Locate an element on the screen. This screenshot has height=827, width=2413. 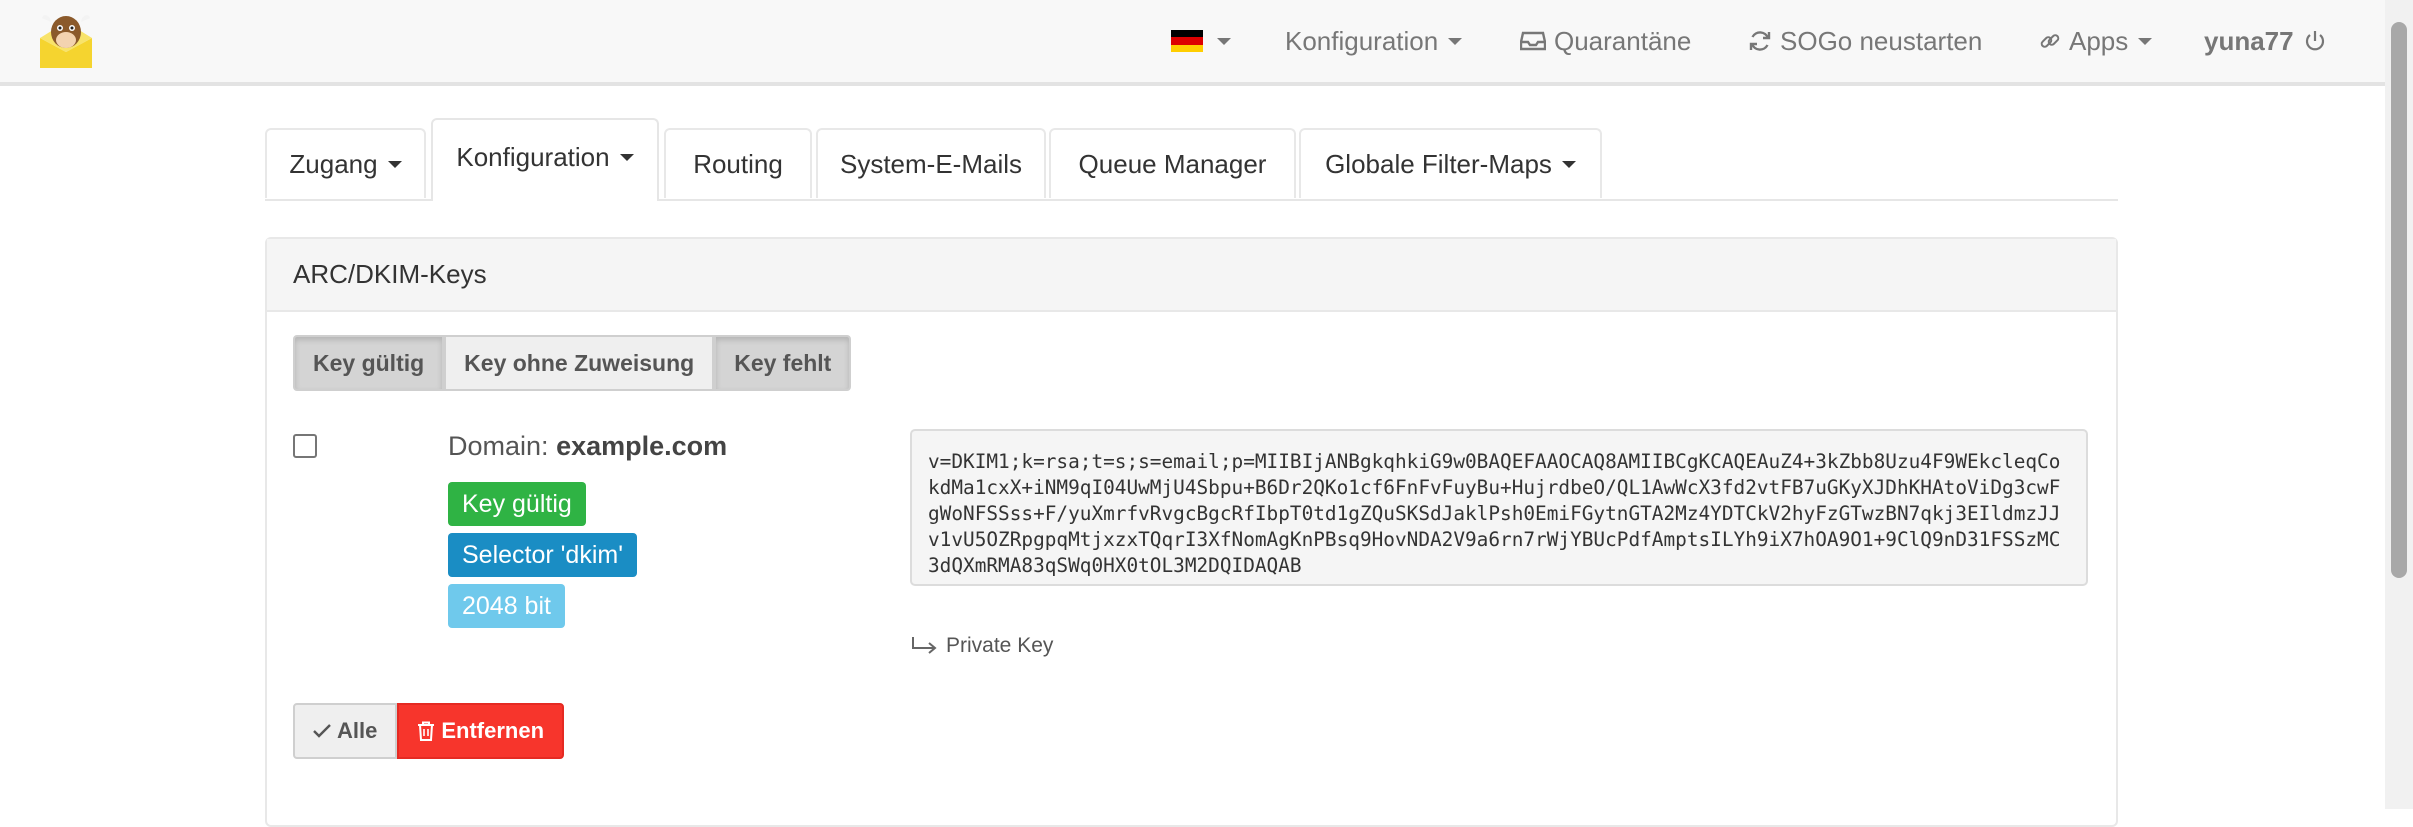
private-key-label: Private Key is located at coordinates (1000, 645).